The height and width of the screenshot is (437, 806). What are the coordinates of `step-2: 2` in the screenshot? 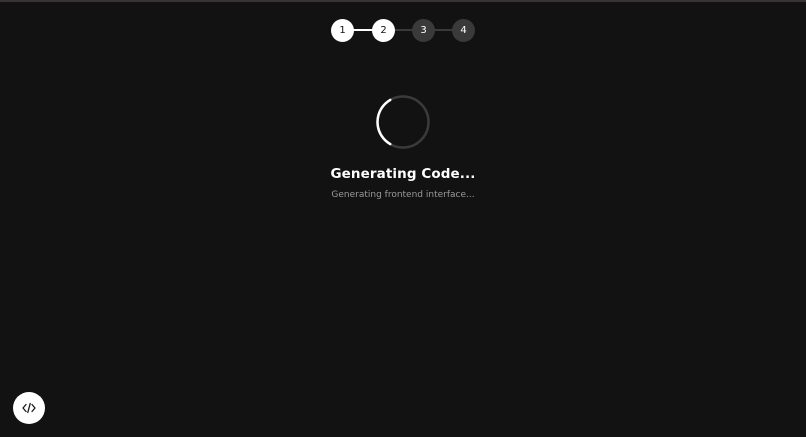 It's located at (383, 30).